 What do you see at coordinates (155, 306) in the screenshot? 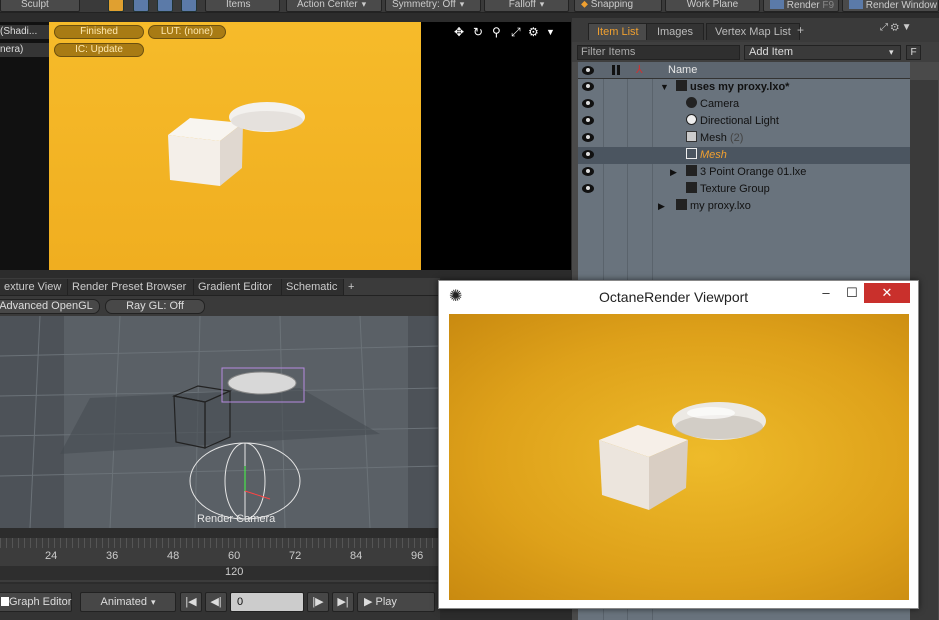
I see `raygl-button: Ray GL: Off` at bounding box center [155, 306].